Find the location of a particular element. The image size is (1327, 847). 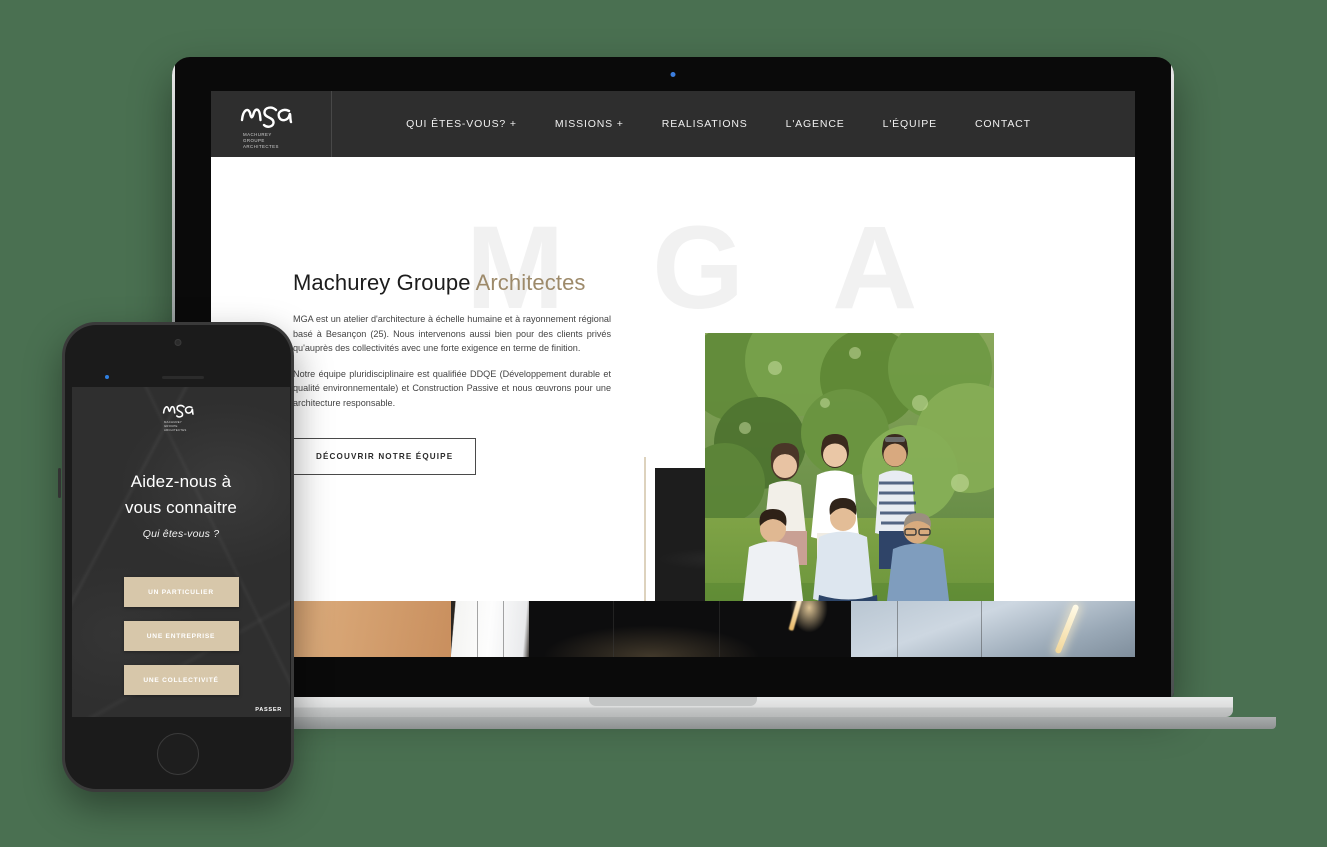

page-title-main: Machurey Groupe is located at coordinates (384, 282).